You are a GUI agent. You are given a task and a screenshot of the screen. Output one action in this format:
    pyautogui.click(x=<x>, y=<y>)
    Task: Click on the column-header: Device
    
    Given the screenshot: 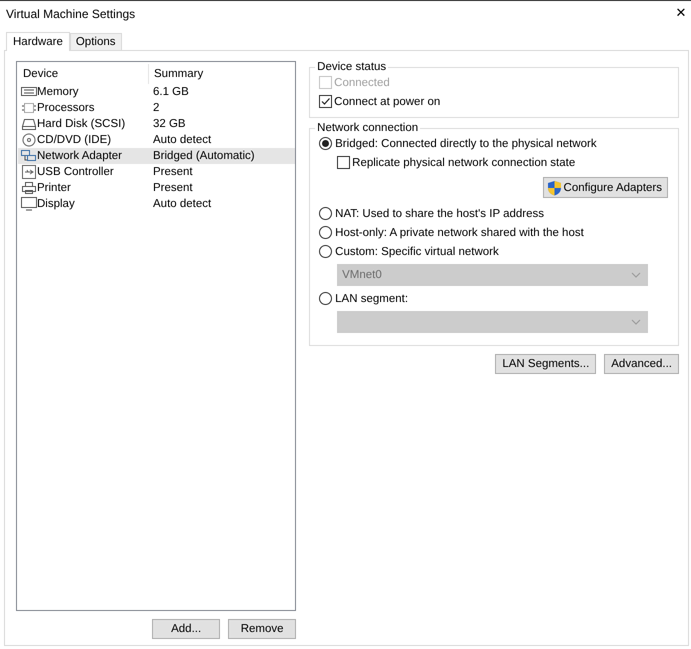 What is the action you would take?
    pyautogui.click(x=83, y=74)
    